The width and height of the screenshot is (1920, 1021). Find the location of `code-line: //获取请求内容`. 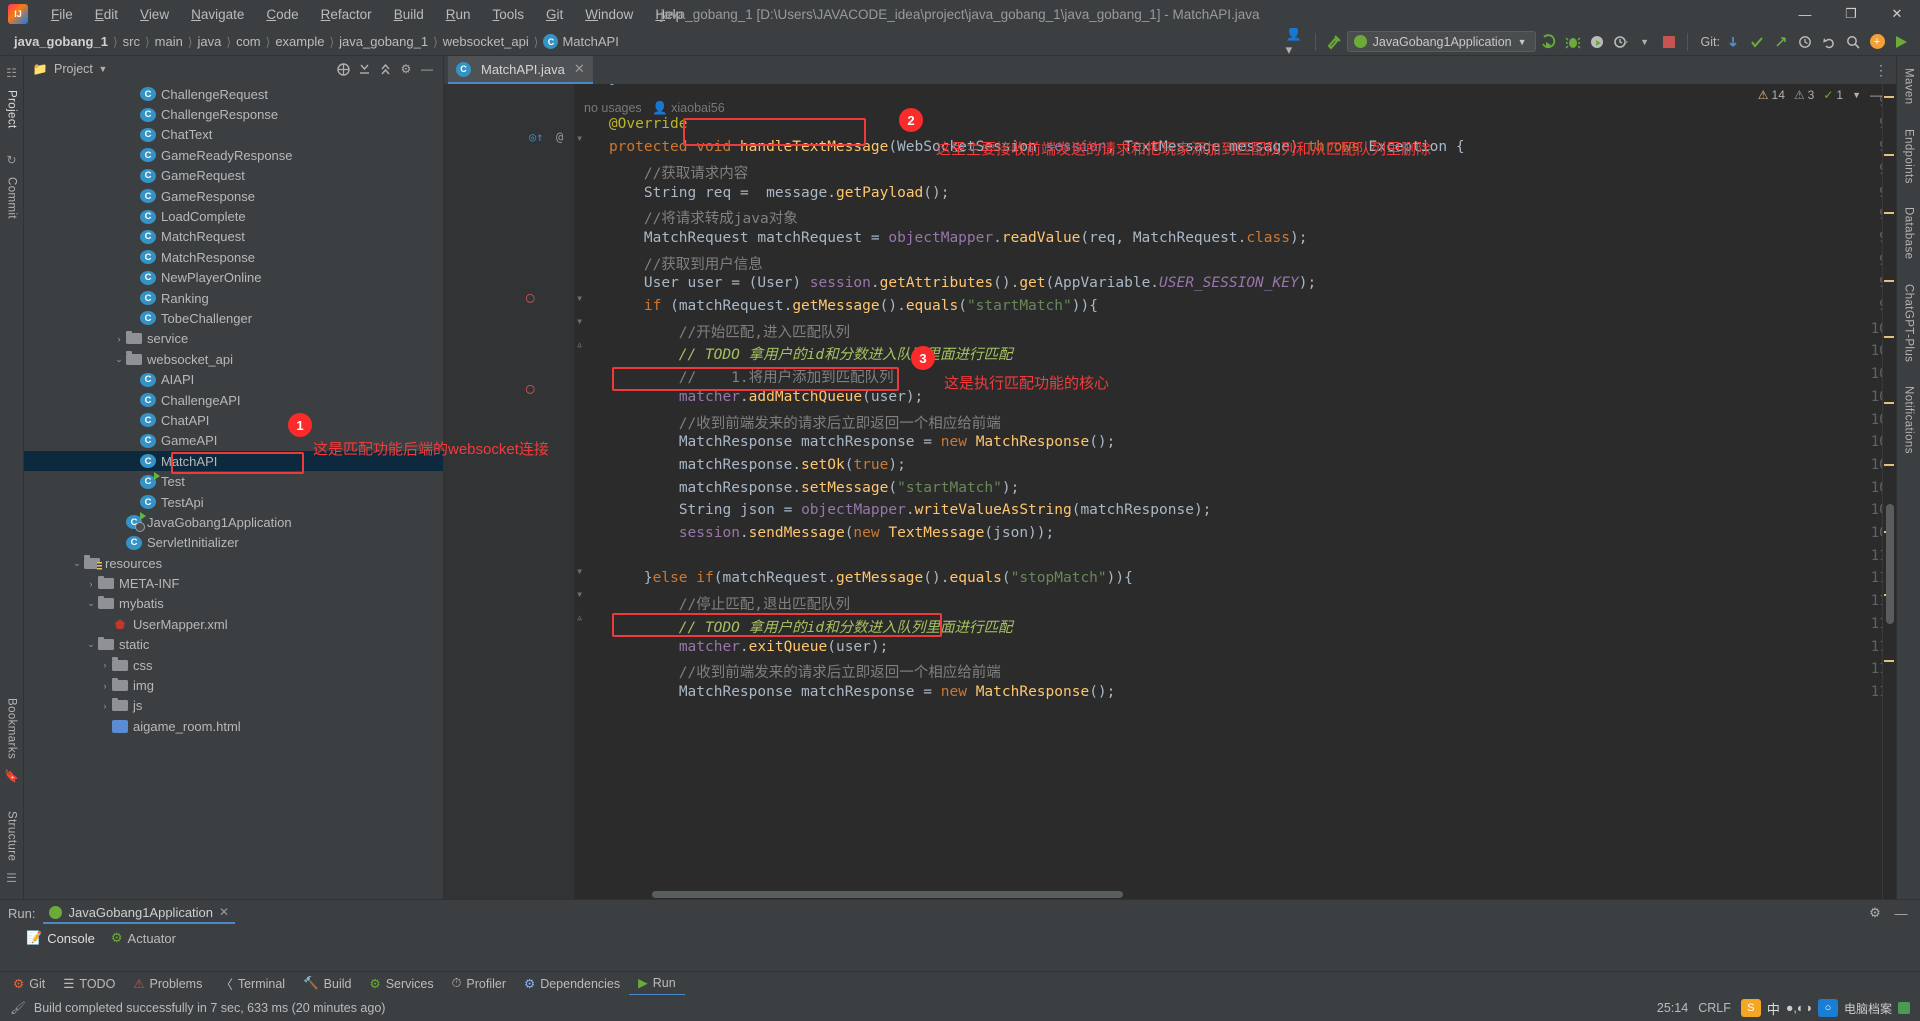

code-line: //获取请求内容 is located at coordinates (661, 172).